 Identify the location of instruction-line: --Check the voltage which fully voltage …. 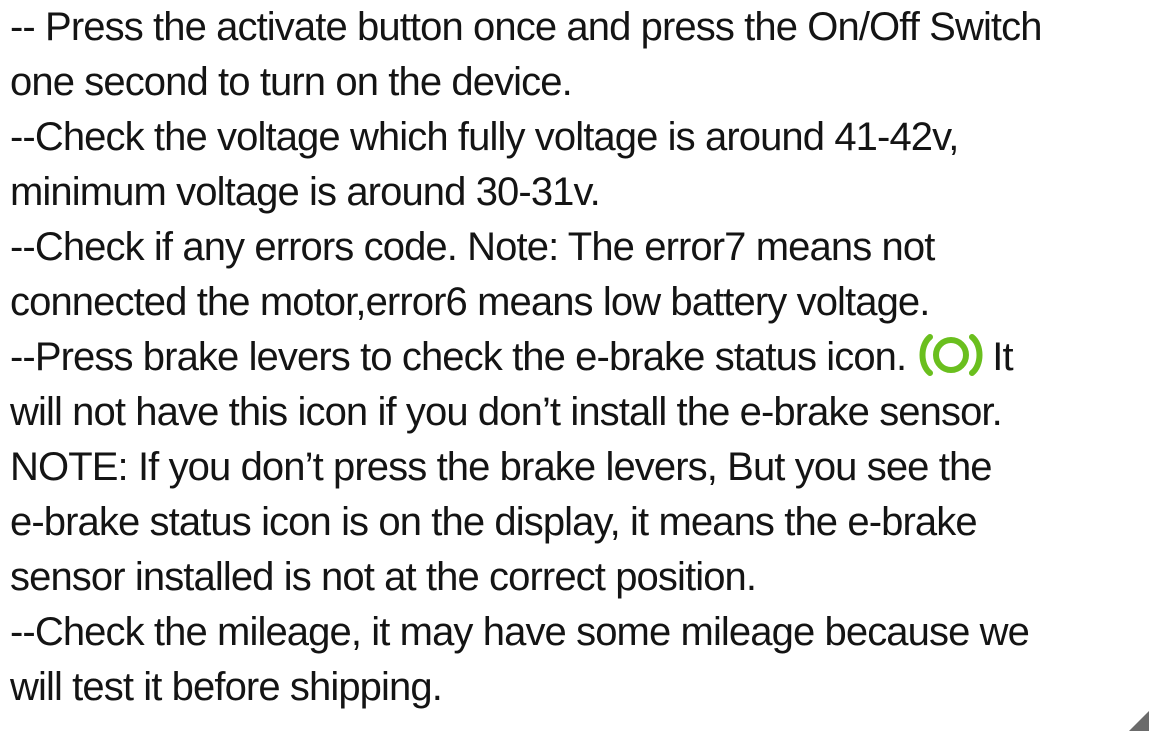
(484, 137).